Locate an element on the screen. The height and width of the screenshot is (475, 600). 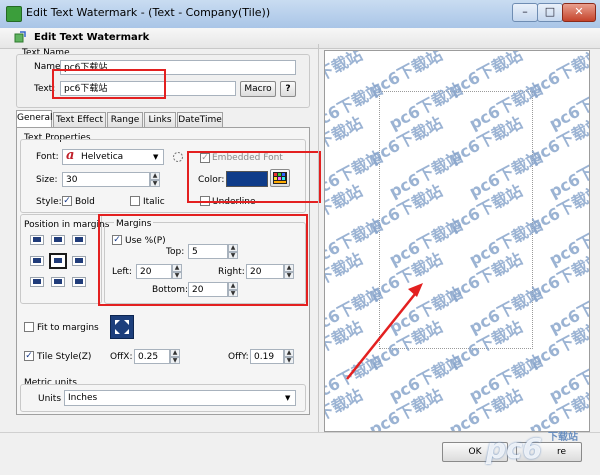
highlight-color-box is located at coordinates (254, 177).